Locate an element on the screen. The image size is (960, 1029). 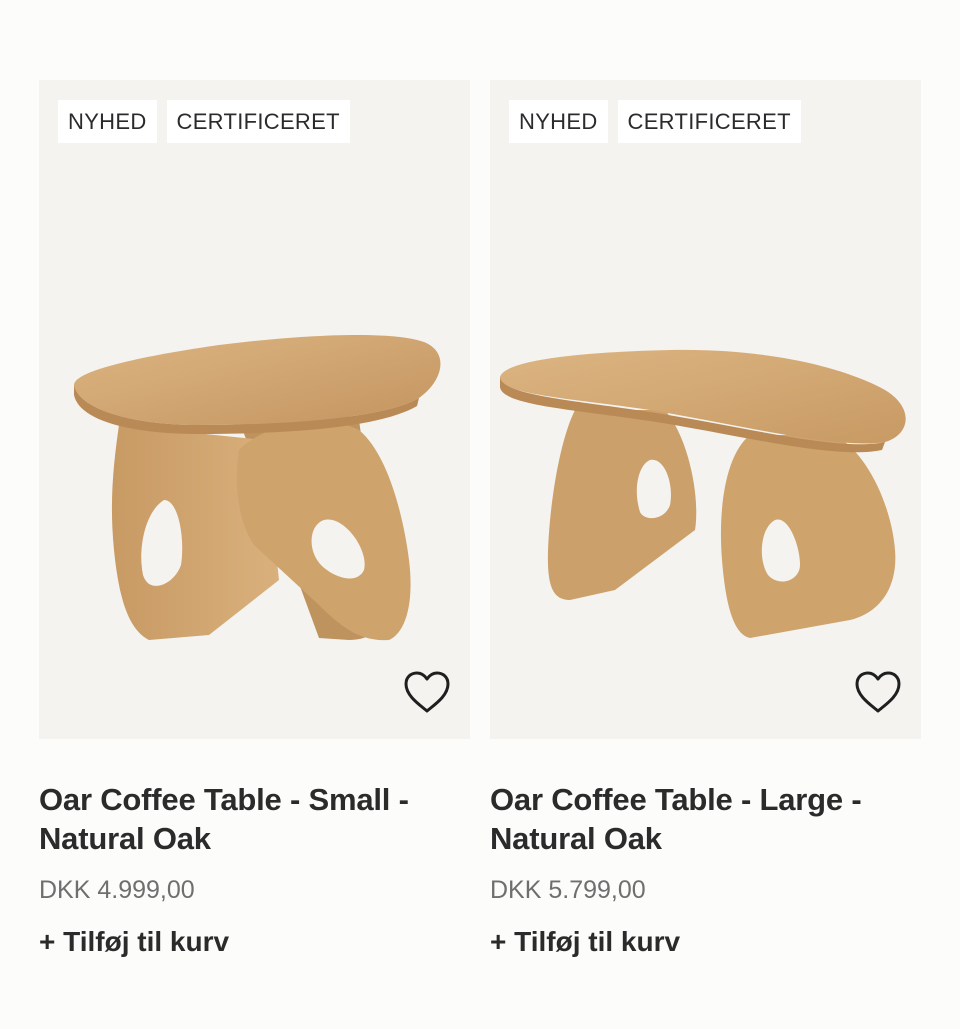
product-price: DKK 5.799,00 is located at coordinates (568, 890).